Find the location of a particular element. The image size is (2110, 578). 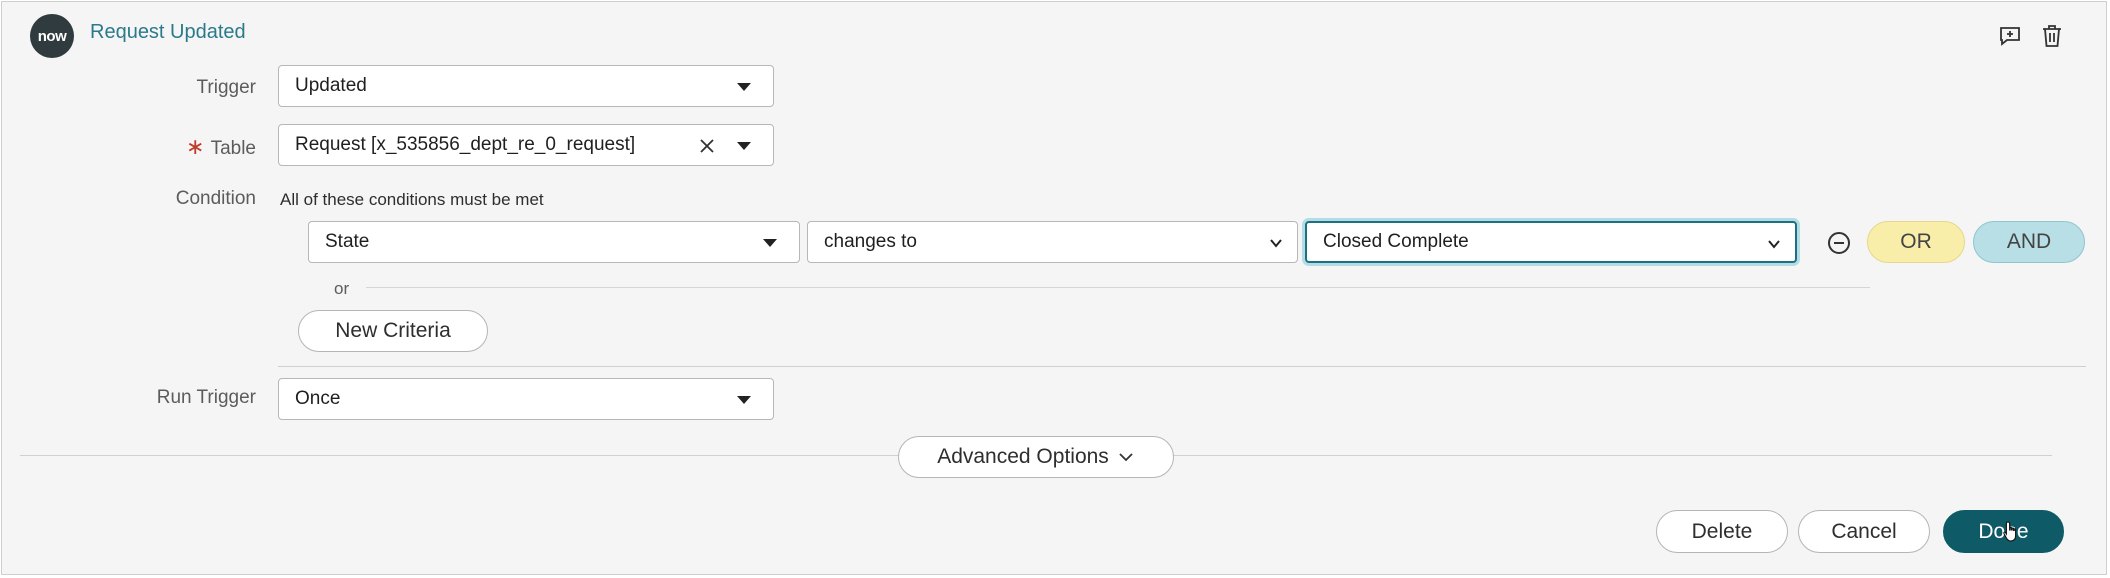

add-comment-icon is located at coordinates (2010, 36).